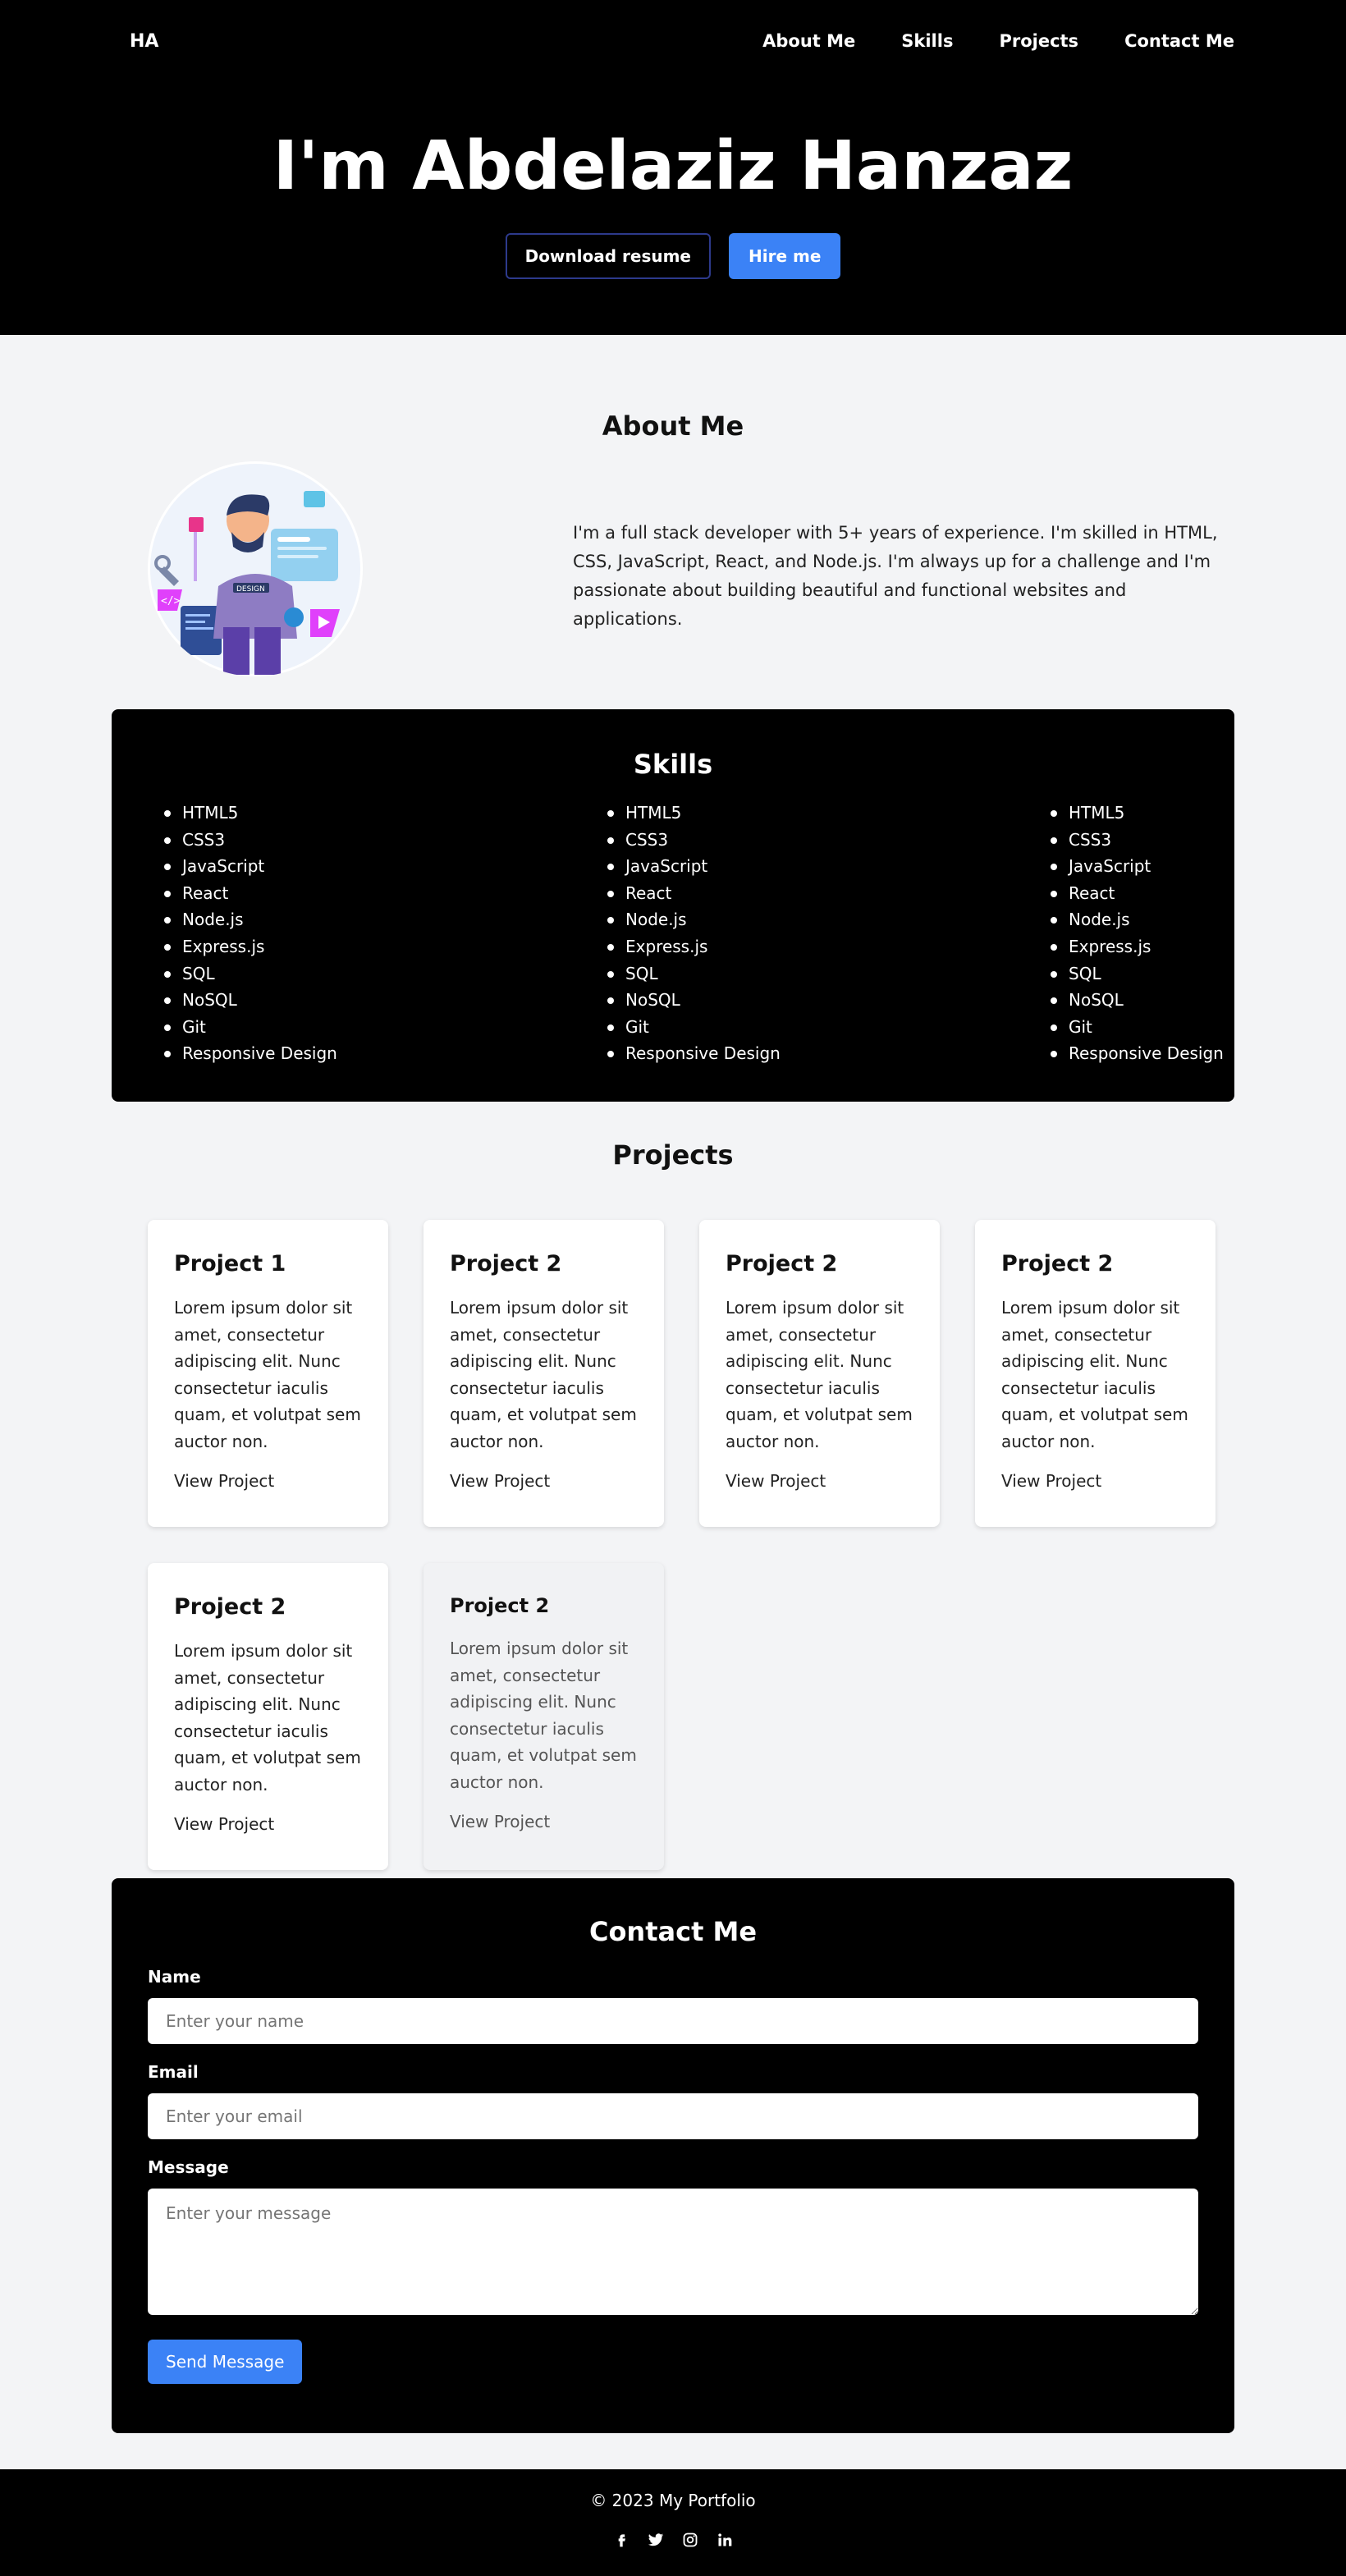 The height and width of the screenshot is (2576, 1346). What do you see at coordinates (656, 2540) in the screenshot?
I see `twitter-icon` at bounding box center [656, 2540].